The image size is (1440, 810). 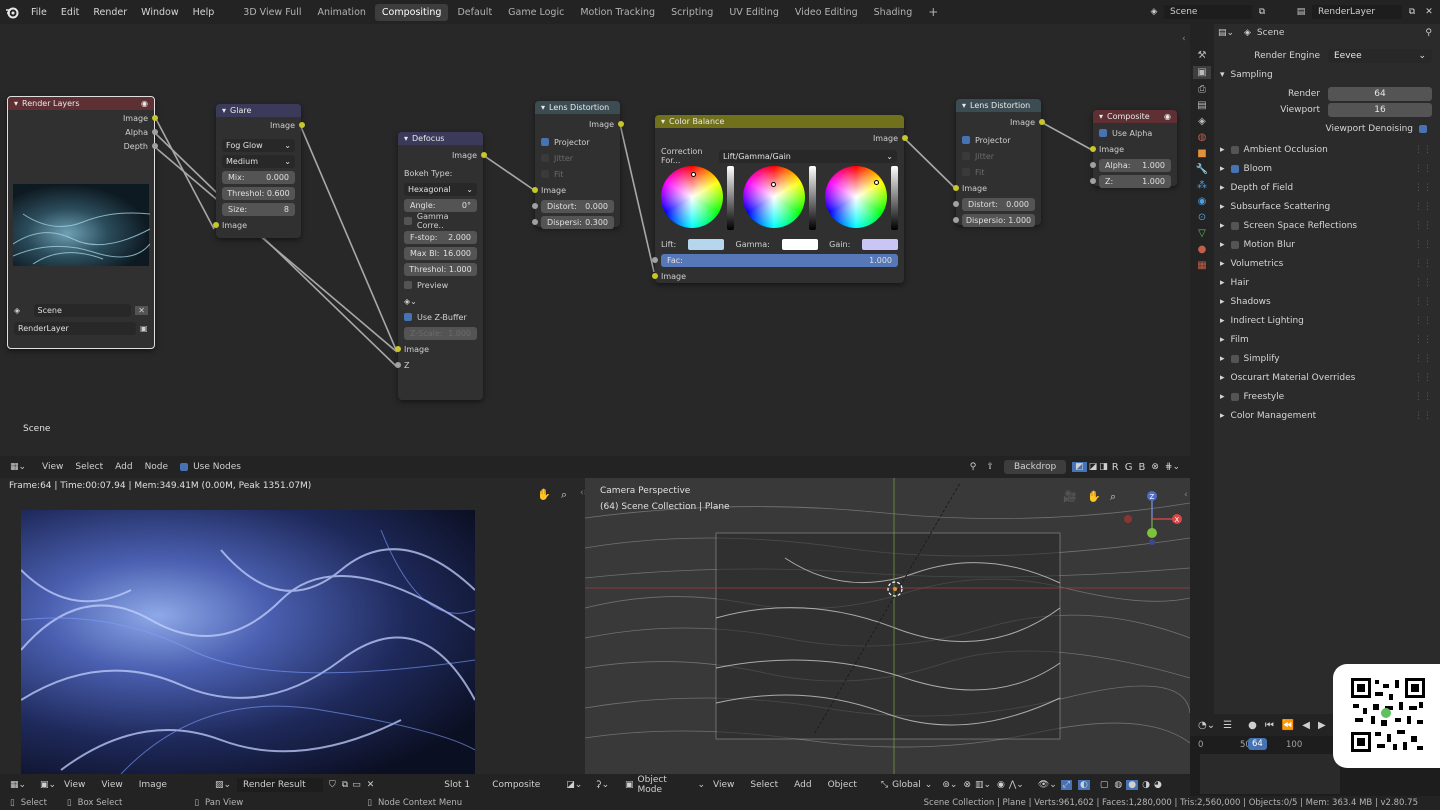 What do you see at coordinates (933, 12) in the screenshot?
I see `add-workspace-button: +` at bounding box center [933, 12].